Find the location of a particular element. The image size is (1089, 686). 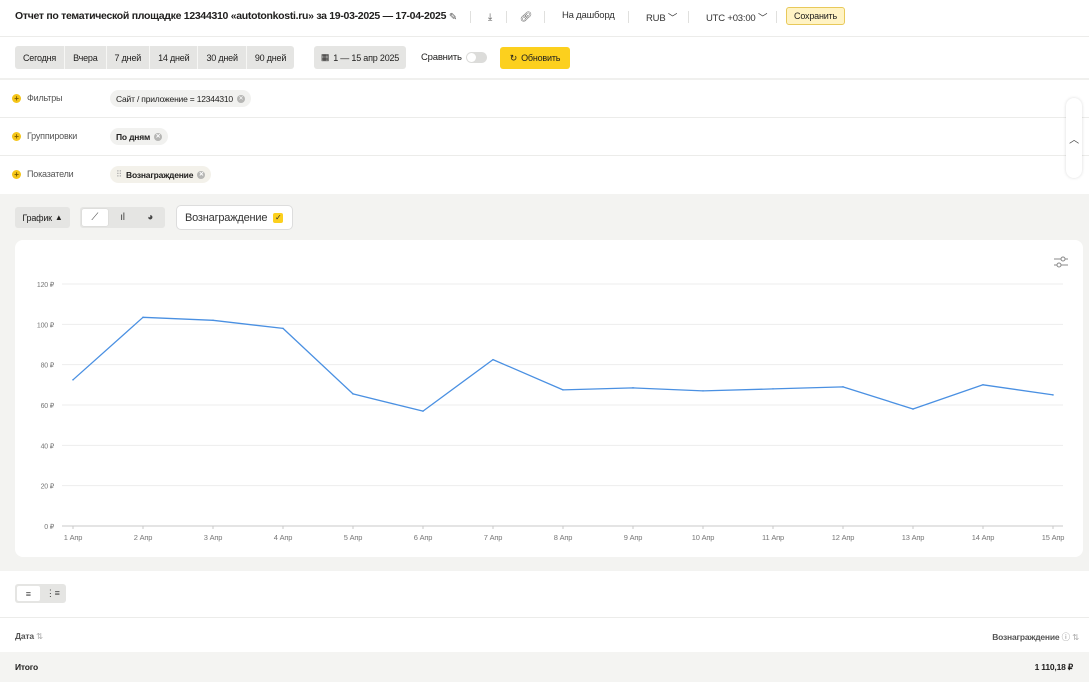

x-tick-label: 8 Апр is located at coordinates (563, 537).